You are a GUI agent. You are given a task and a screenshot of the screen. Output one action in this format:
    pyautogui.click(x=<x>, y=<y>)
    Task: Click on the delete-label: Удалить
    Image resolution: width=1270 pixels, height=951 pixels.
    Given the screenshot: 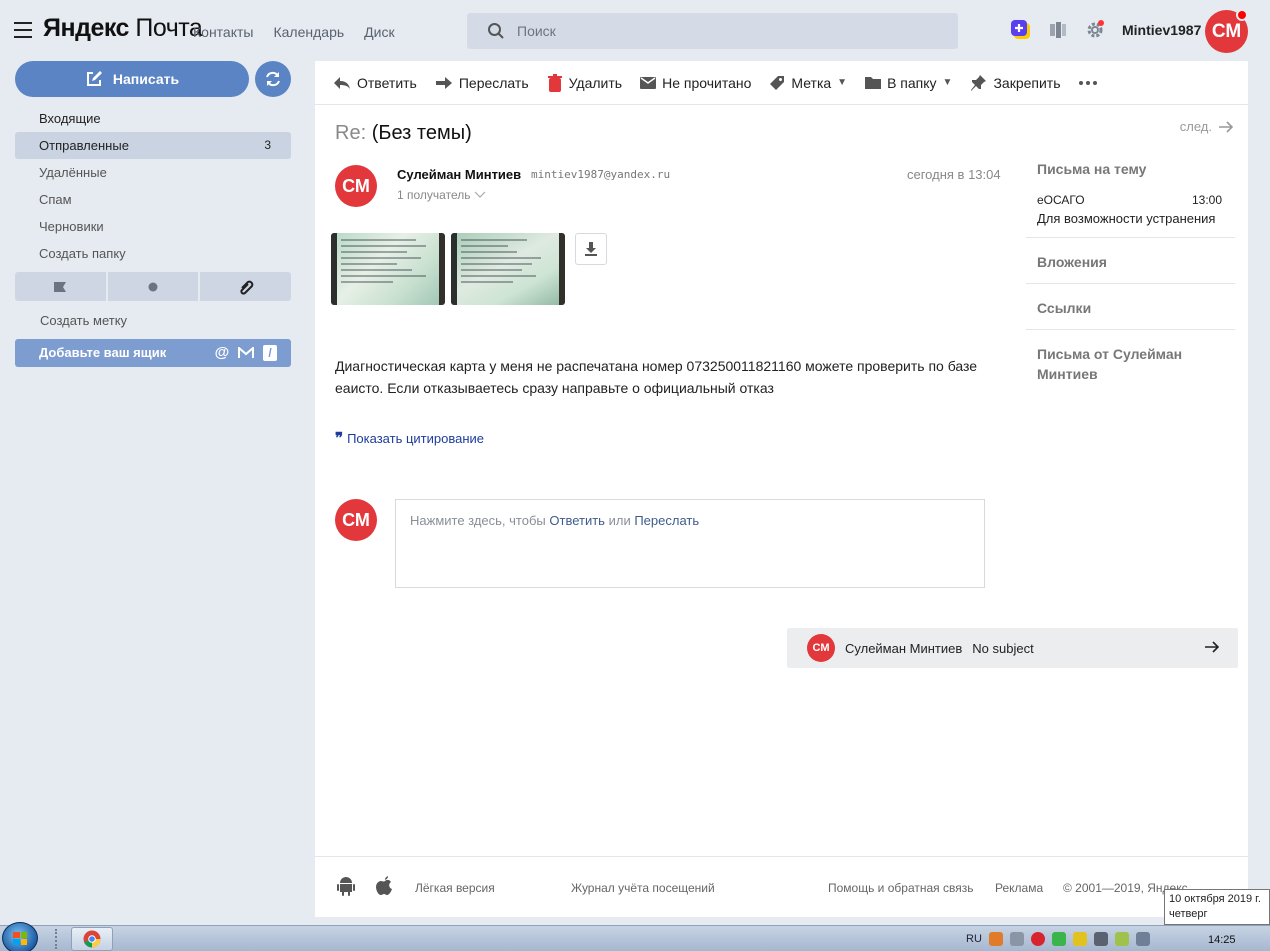 What is the action you would take?
    pyautogui.click(x=595, y=82)
    